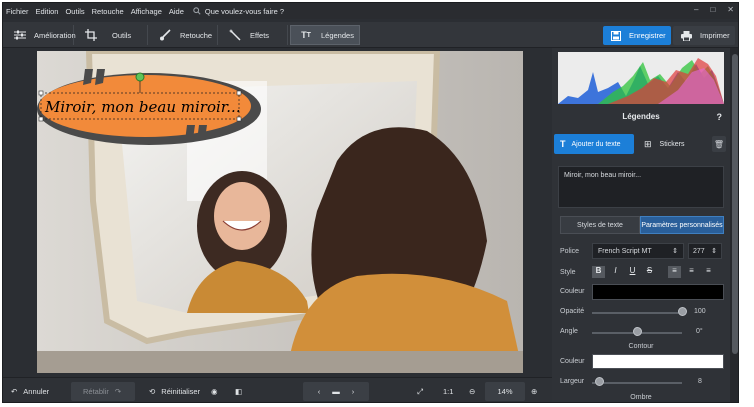 This screenshot has height=407, width=754. Describe the element at coordinates (214, 391) in the screenshot. I see `preview-button: ◉` at that location.